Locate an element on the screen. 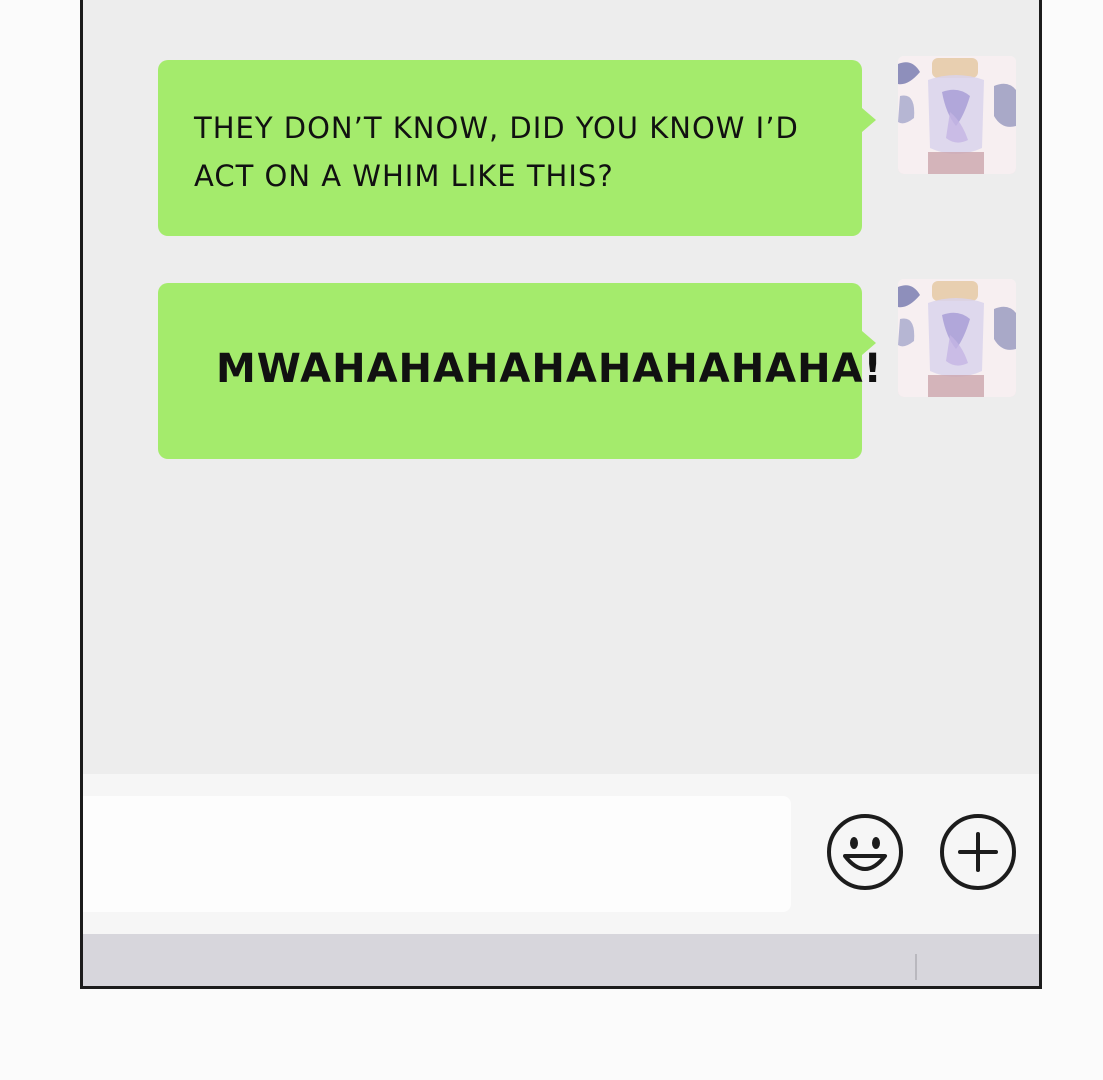  plus-circle-icon is located at coordinates (978, 852).